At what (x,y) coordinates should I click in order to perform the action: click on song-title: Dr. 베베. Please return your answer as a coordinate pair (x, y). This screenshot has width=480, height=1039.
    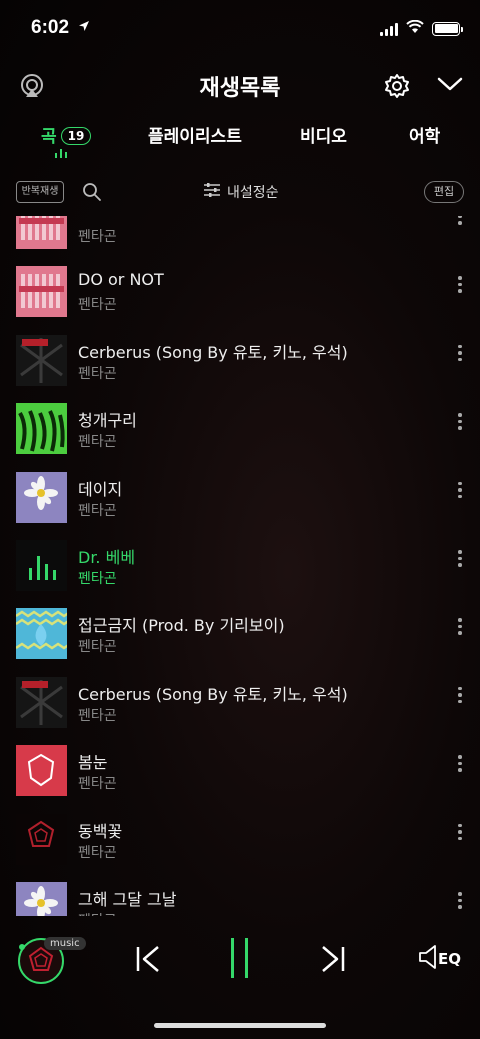
    Looking at the image, I should click on (107, 557).